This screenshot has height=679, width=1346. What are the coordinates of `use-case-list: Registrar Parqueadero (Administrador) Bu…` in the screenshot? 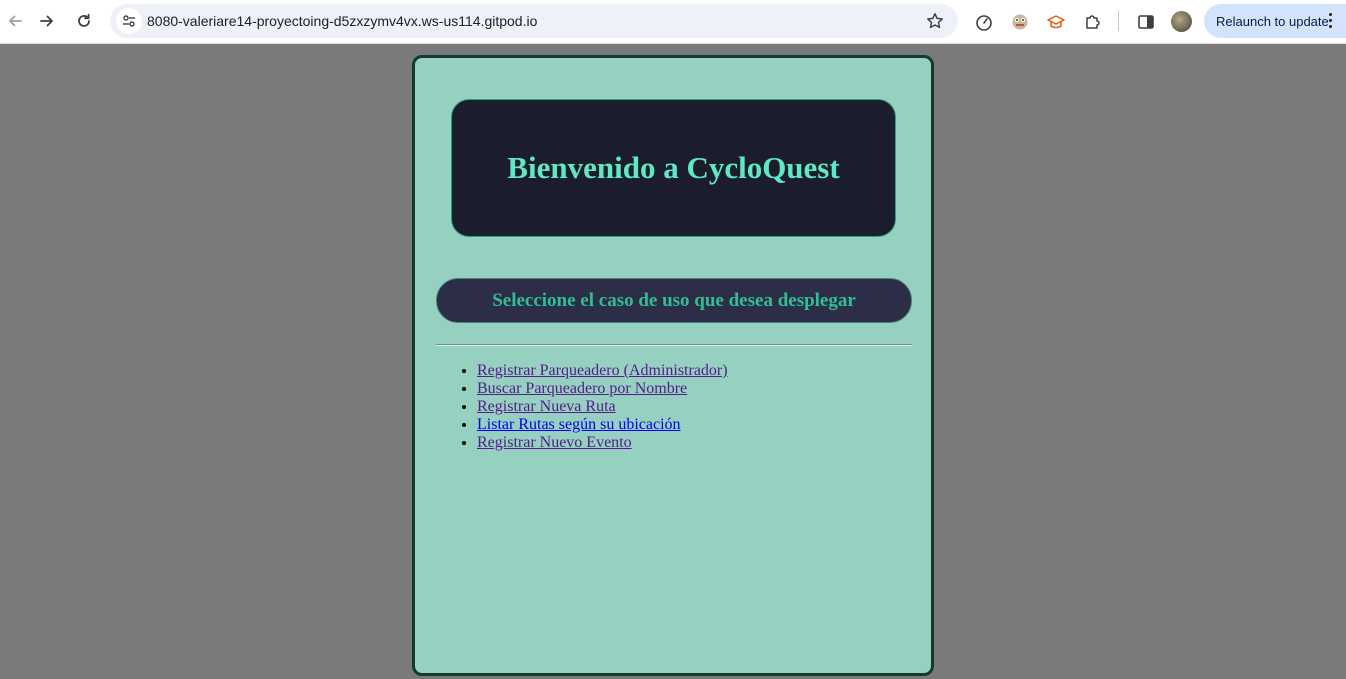 It's located at (602, 407).